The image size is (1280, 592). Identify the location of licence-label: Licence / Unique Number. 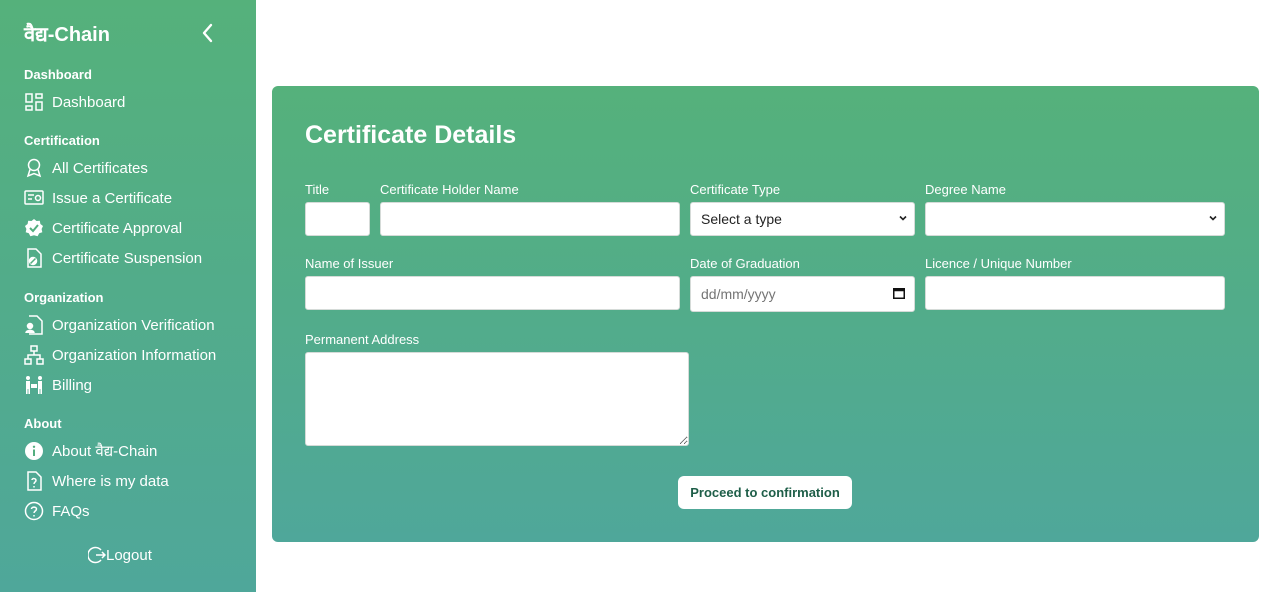
(998, 263).